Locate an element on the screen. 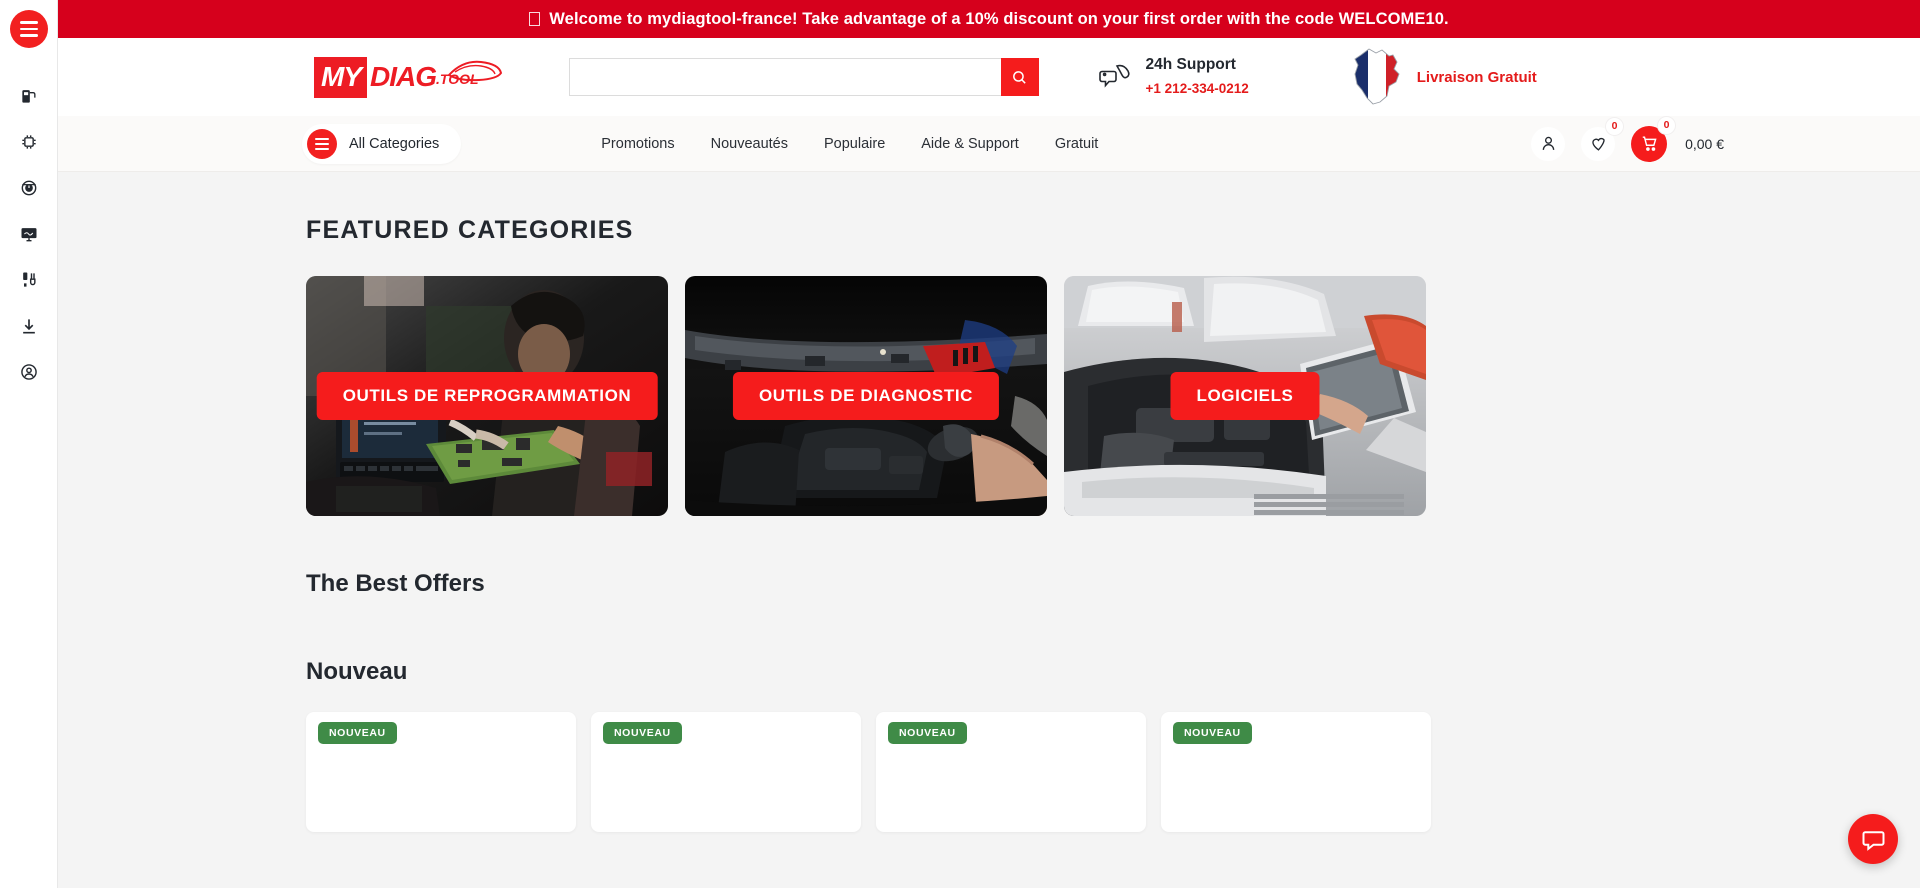  download-icon is located at coordinates (29, 326).